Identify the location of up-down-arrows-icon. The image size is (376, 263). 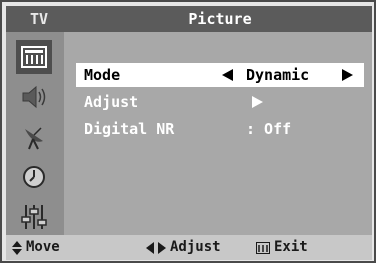
(17, 247).